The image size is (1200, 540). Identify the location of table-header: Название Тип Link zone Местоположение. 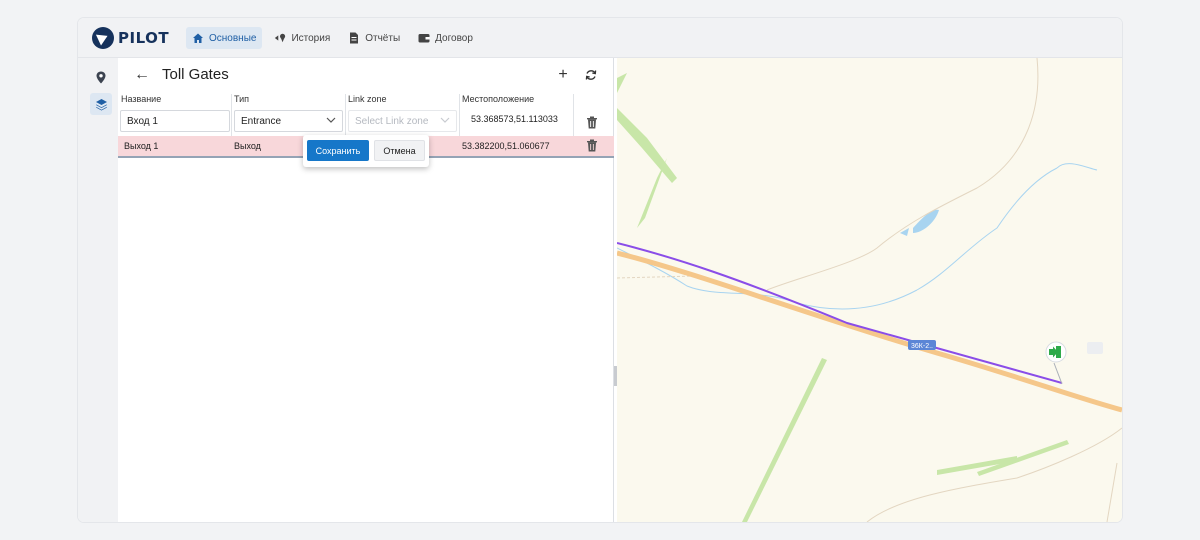
(366, 115).